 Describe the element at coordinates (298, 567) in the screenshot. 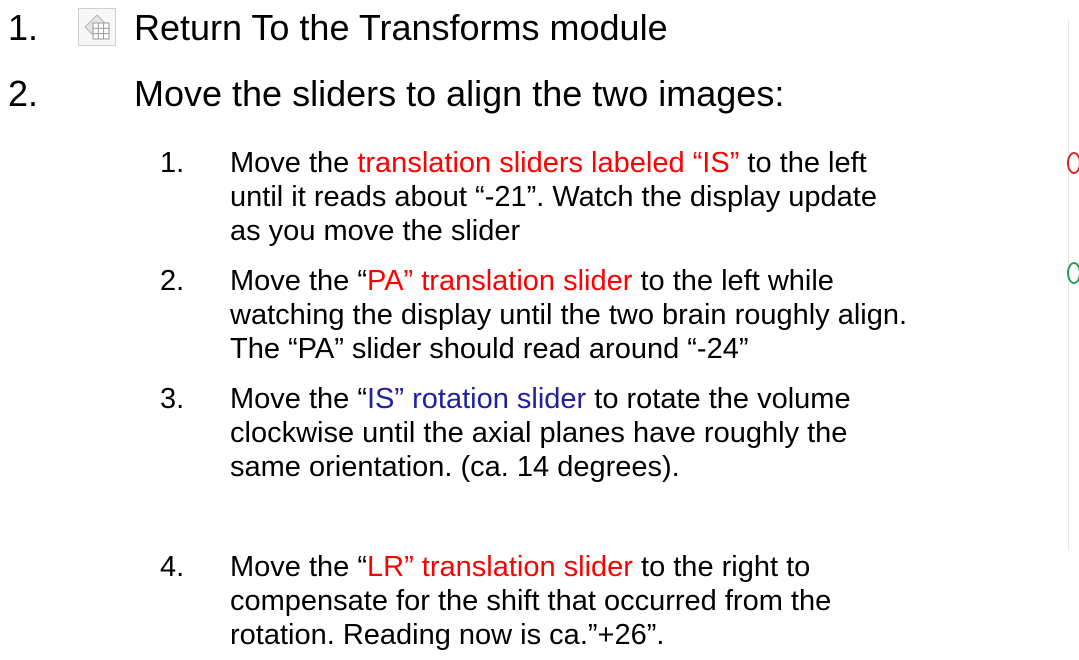

I see `substep-4-line-1-pre: Move the “` at that location.